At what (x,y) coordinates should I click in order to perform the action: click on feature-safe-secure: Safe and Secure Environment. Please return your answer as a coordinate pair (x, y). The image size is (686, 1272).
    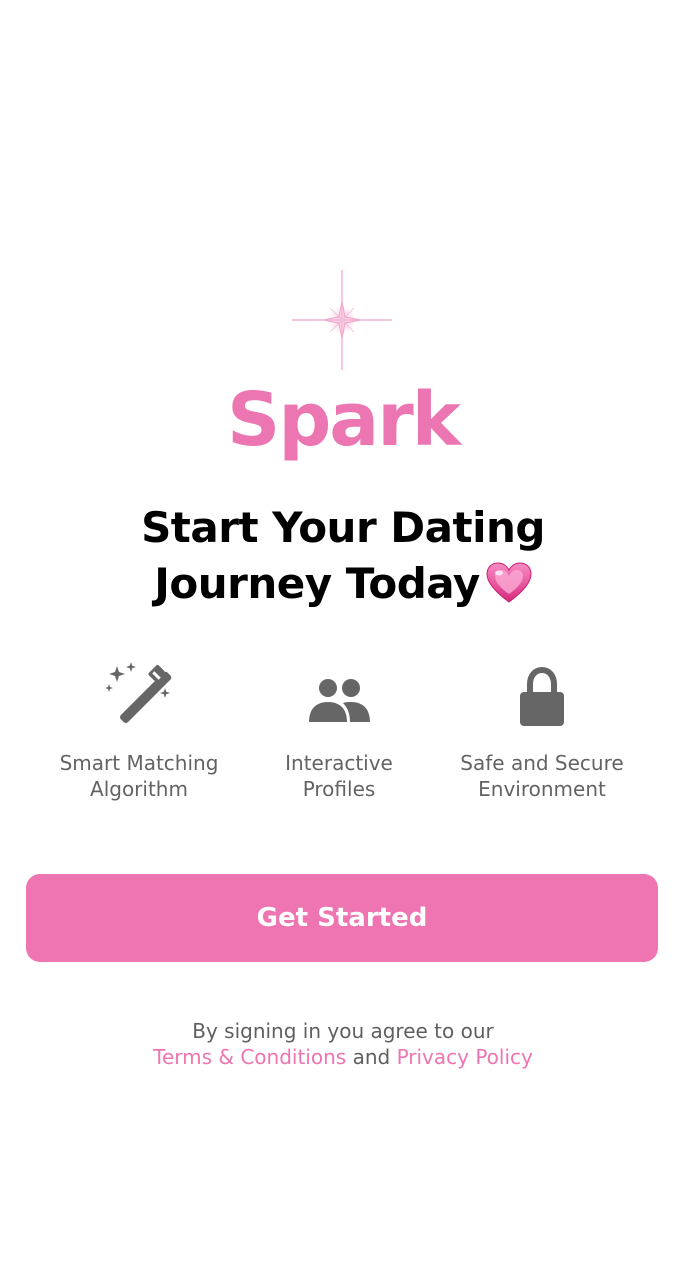
    Looking at the image, I should click on (542, 731).